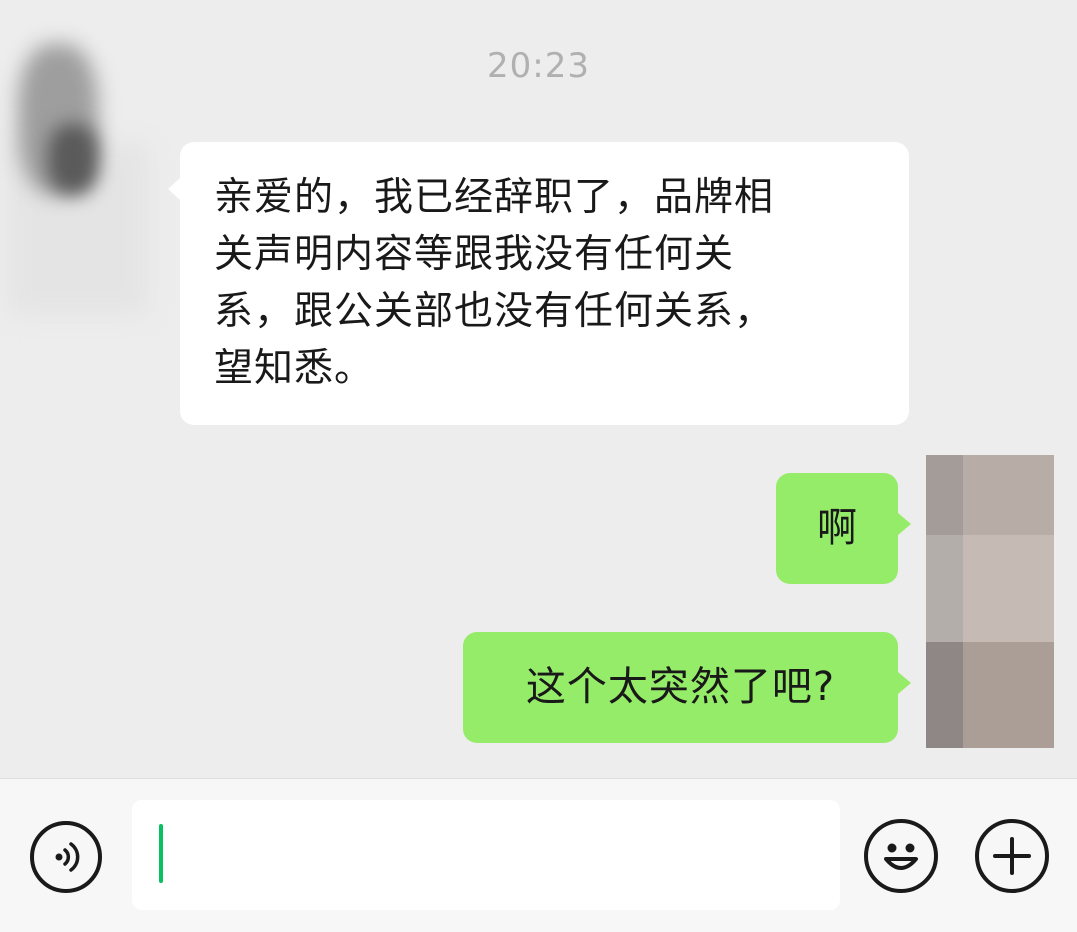 Image resolution: width=1077 pixels, height=932 pixels. What do you see at coordinates (494, 311) in the screenshot?
I see `message-line: 系，跟公关部也没有任何关系，` at bounding box center [494, 311].